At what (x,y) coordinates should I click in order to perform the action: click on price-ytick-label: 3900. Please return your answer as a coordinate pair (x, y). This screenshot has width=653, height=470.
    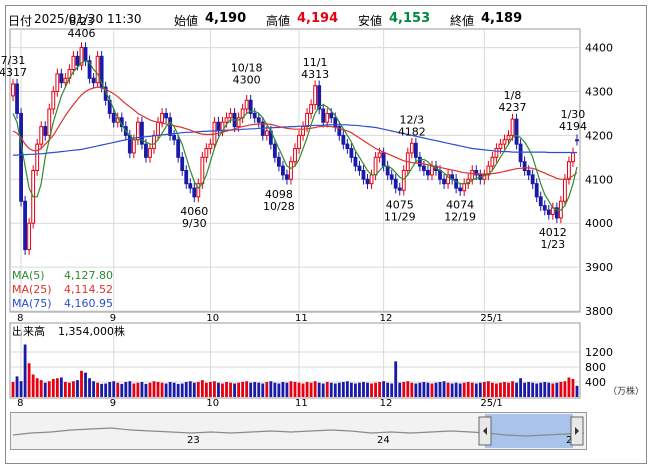
    Looking at the image, I should click on (599, 267).